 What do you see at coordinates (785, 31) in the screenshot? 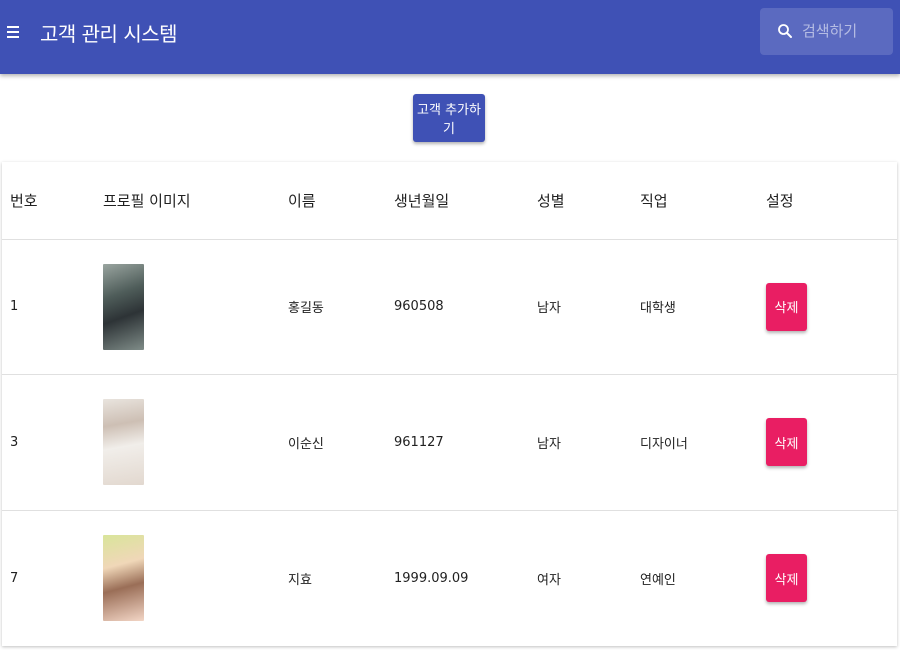
I see `search-icon` at bounding box center [785, 31].